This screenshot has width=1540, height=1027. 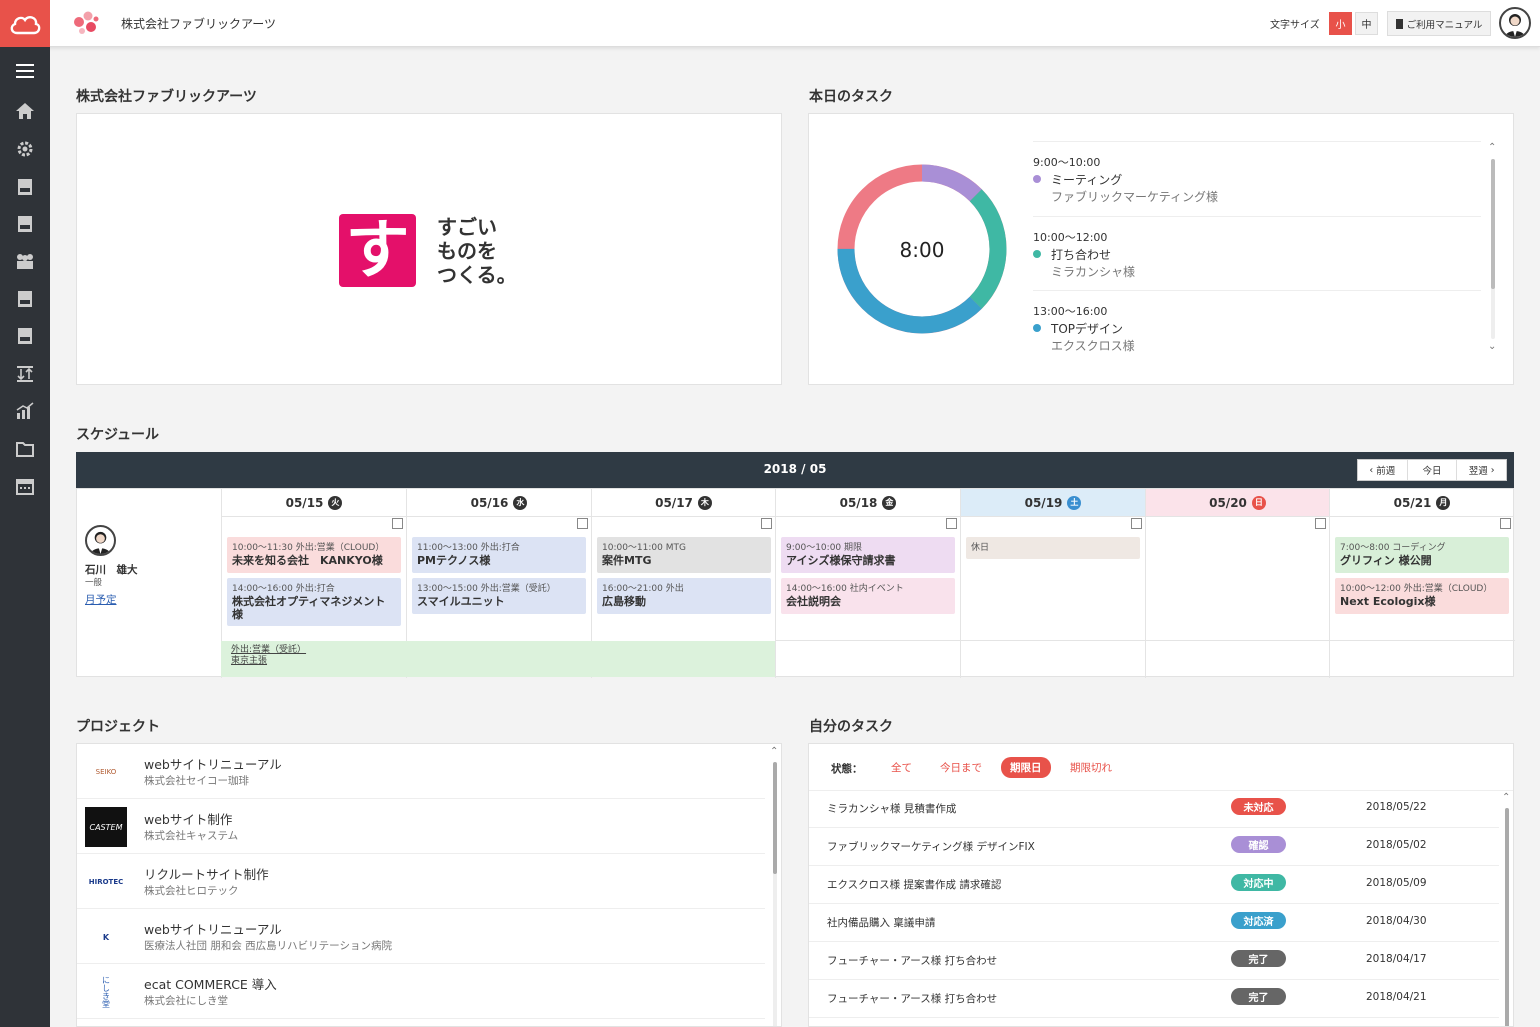 I want to click on my-task-row: フューチャー・アース様 打ち合わせ 完了 2018/04/21, so click(x=1154, y=999).